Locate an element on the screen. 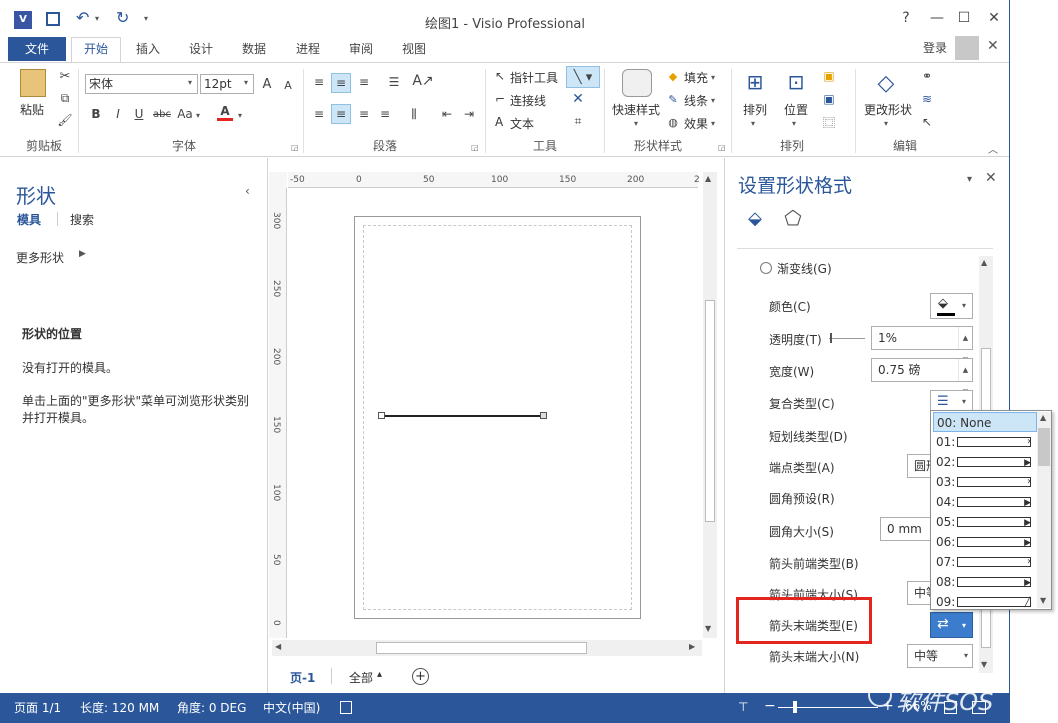 This screenshot has height=723, width=1058. italic-button: I is located at coordinates (118, 114).